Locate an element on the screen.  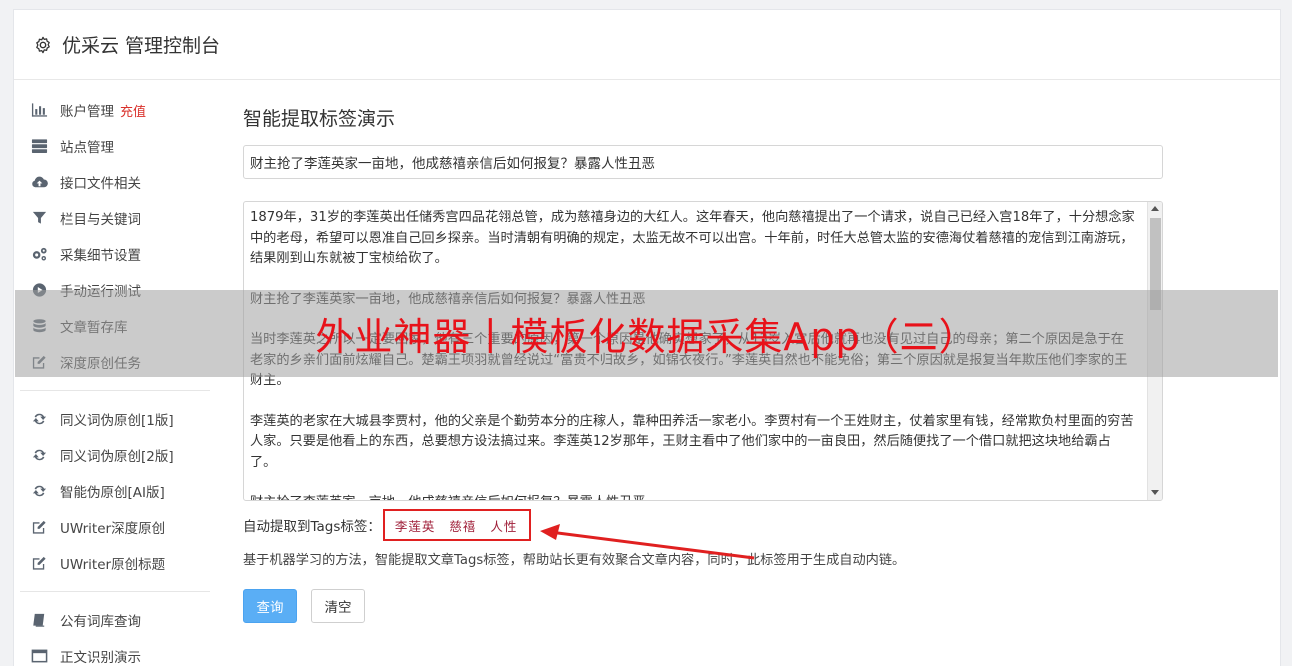
button-group: 查询 清空 is located at coordinates (703, 606).